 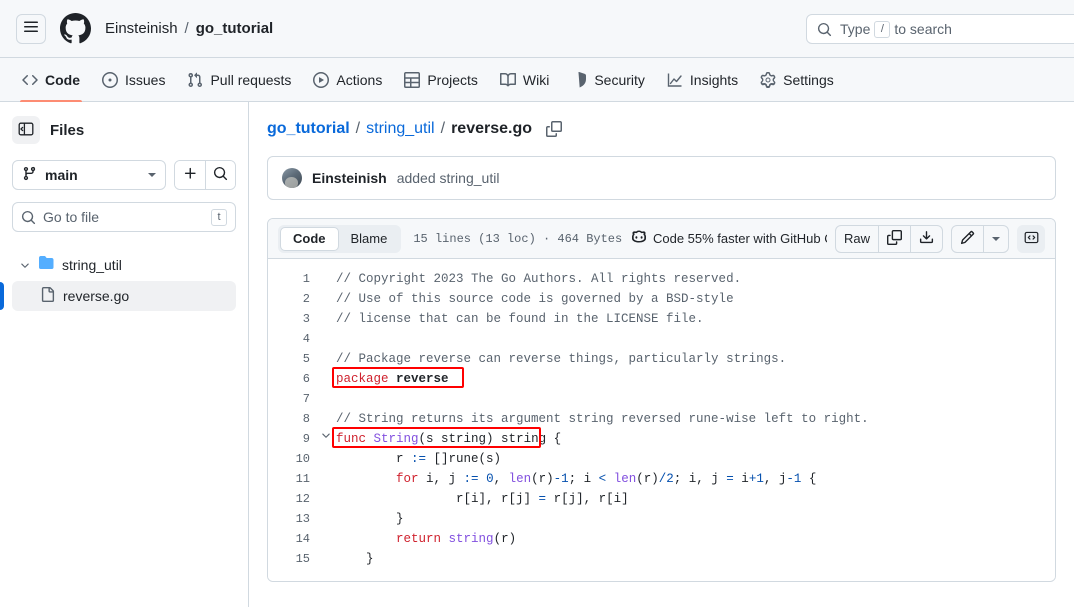 What do you see at coordinates (292, 539) in the screenshot?
I see `line-number: 14` at bounding box center [292, 539].